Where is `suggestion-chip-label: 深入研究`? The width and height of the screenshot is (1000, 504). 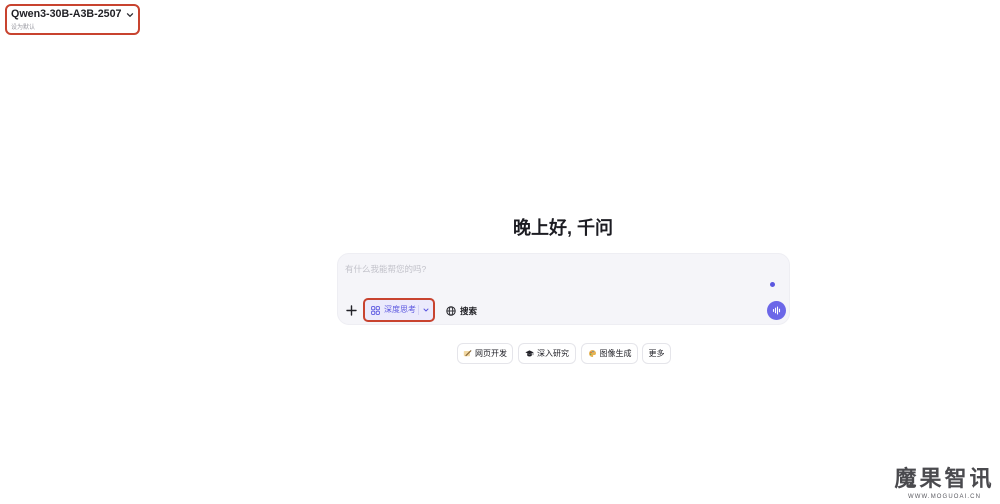
suggestion-chip-label: 深入研究 is located at coordinates (553, 353).